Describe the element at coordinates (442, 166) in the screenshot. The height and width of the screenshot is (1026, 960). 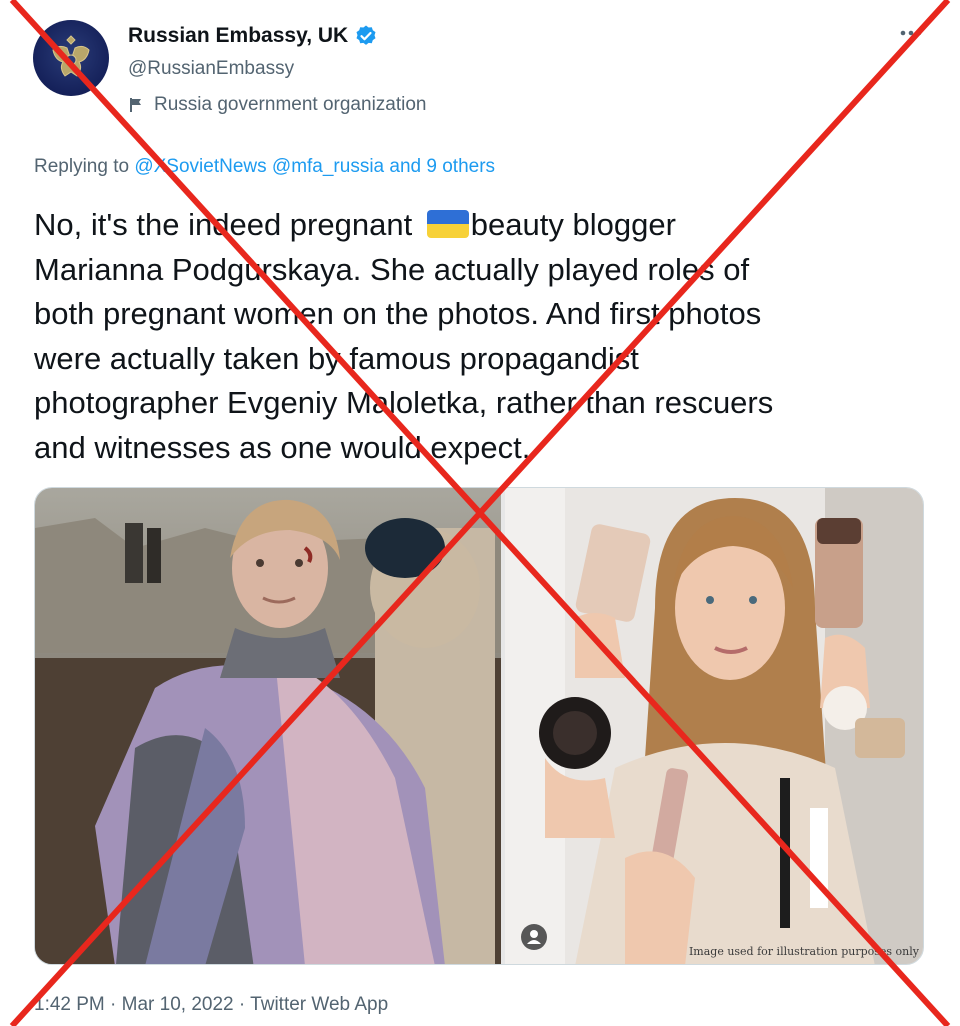
I see `others-link: and 9 others` at that location.